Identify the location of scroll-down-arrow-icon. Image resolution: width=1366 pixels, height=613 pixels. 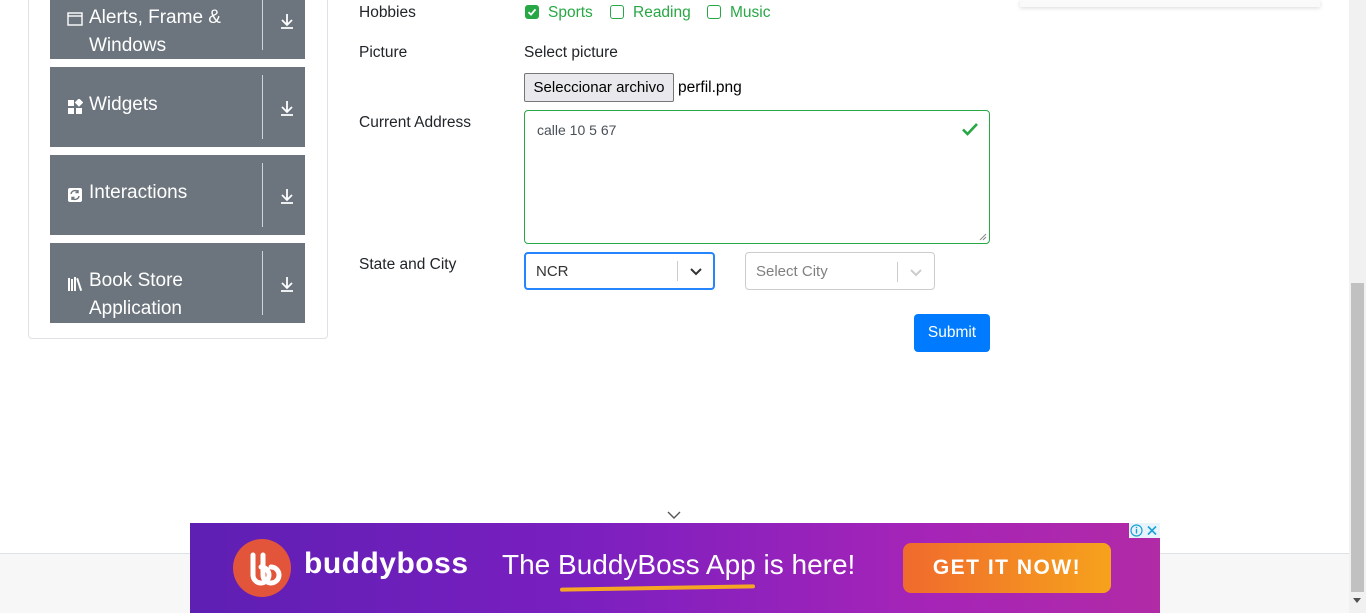
(1357, 600).